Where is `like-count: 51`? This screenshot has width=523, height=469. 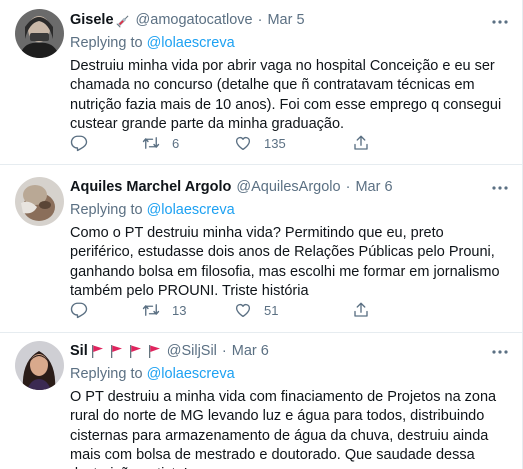
like-count: 51 is located at coordinates (271, 310).